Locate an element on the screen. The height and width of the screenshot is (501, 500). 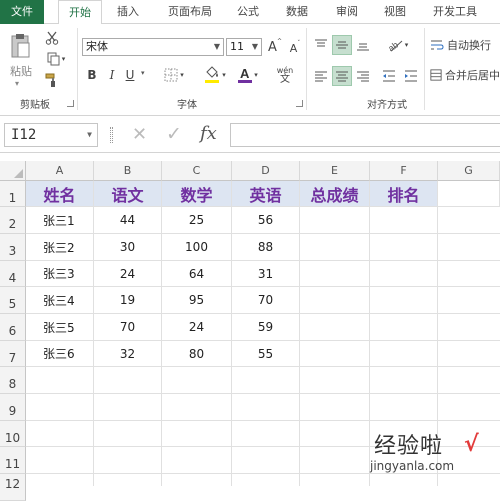
paste-label: 粘贴 is located at coordinates (21, 71).